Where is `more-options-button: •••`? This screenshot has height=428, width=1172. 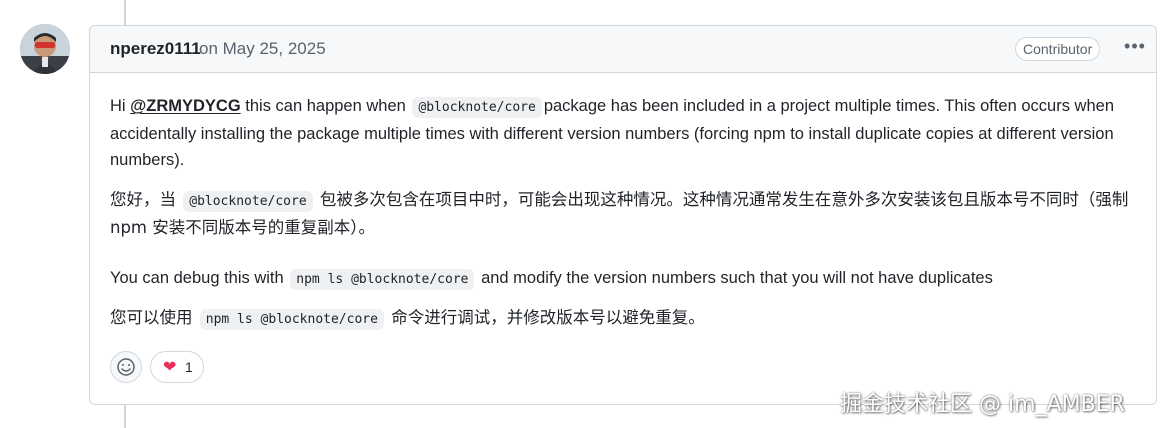
more-options-button: ••• is located at coordinates (1135, 48).